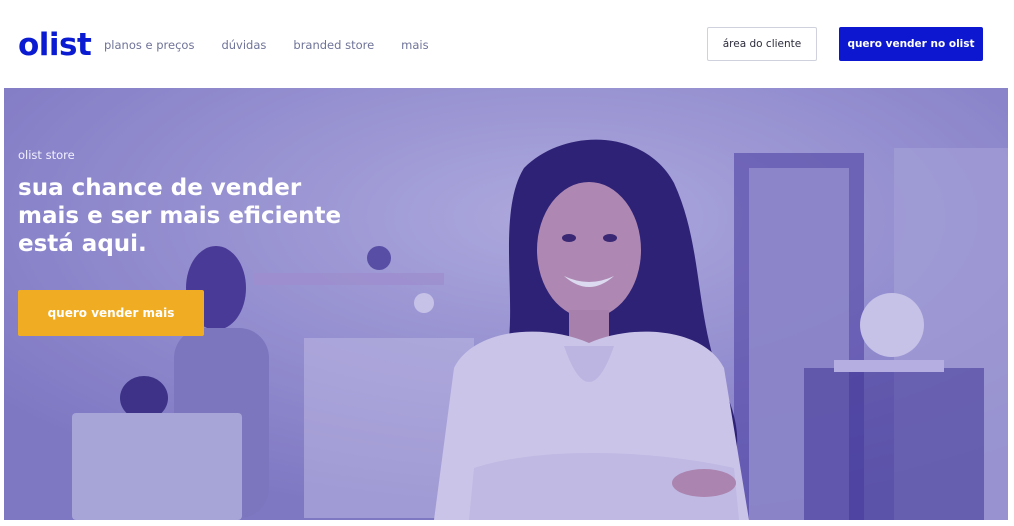 This screenshot has height=526, width=1014. What do you see at coordinates (333, 45) in the screenshot?
I see `nav-link-branded-store: branded store` at bounding box center [333, 45].